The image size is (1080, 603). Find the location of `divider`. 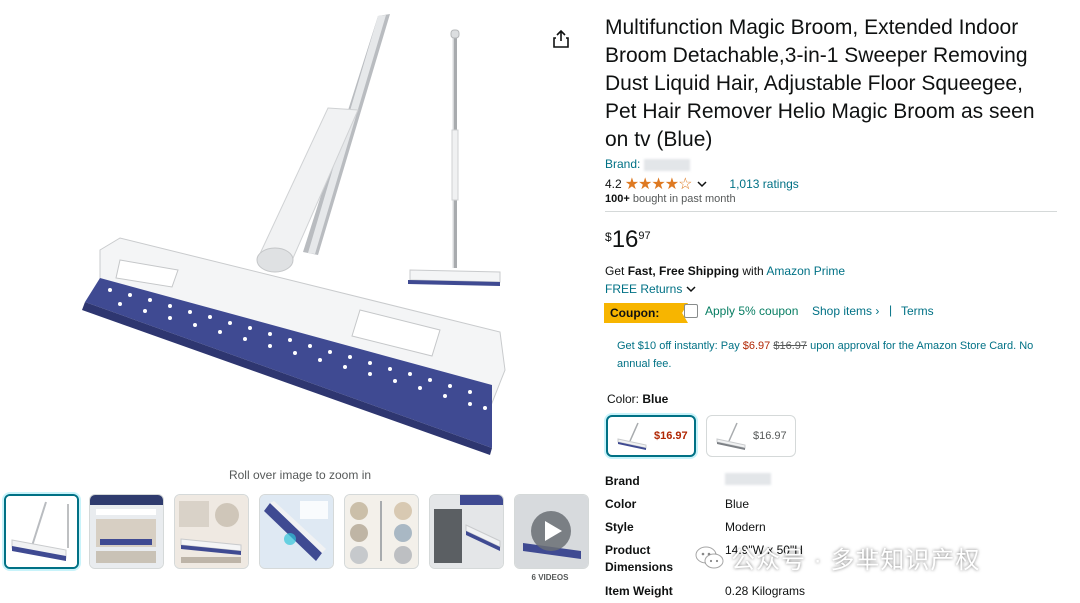

divider is located at coordinates (831, 211).